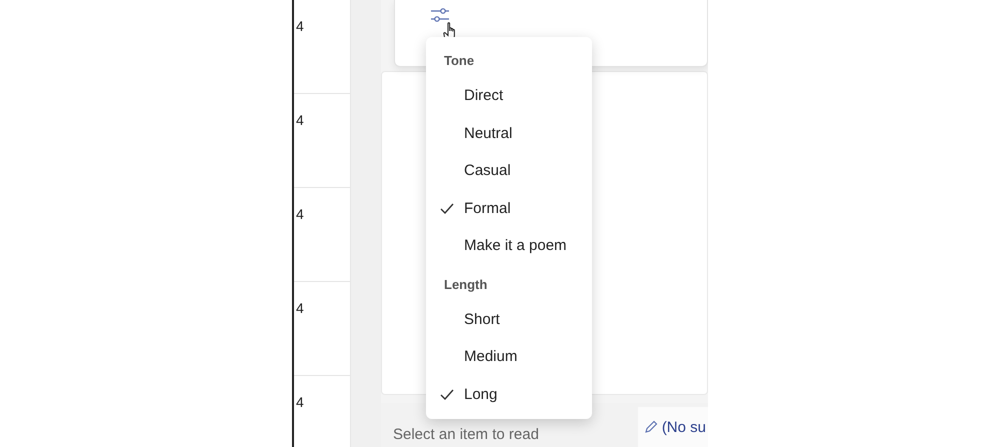  What do you see at coordinates (465, 285) in the screenshot?
I see `menu-header: Length` at bounding box center [465, 285].